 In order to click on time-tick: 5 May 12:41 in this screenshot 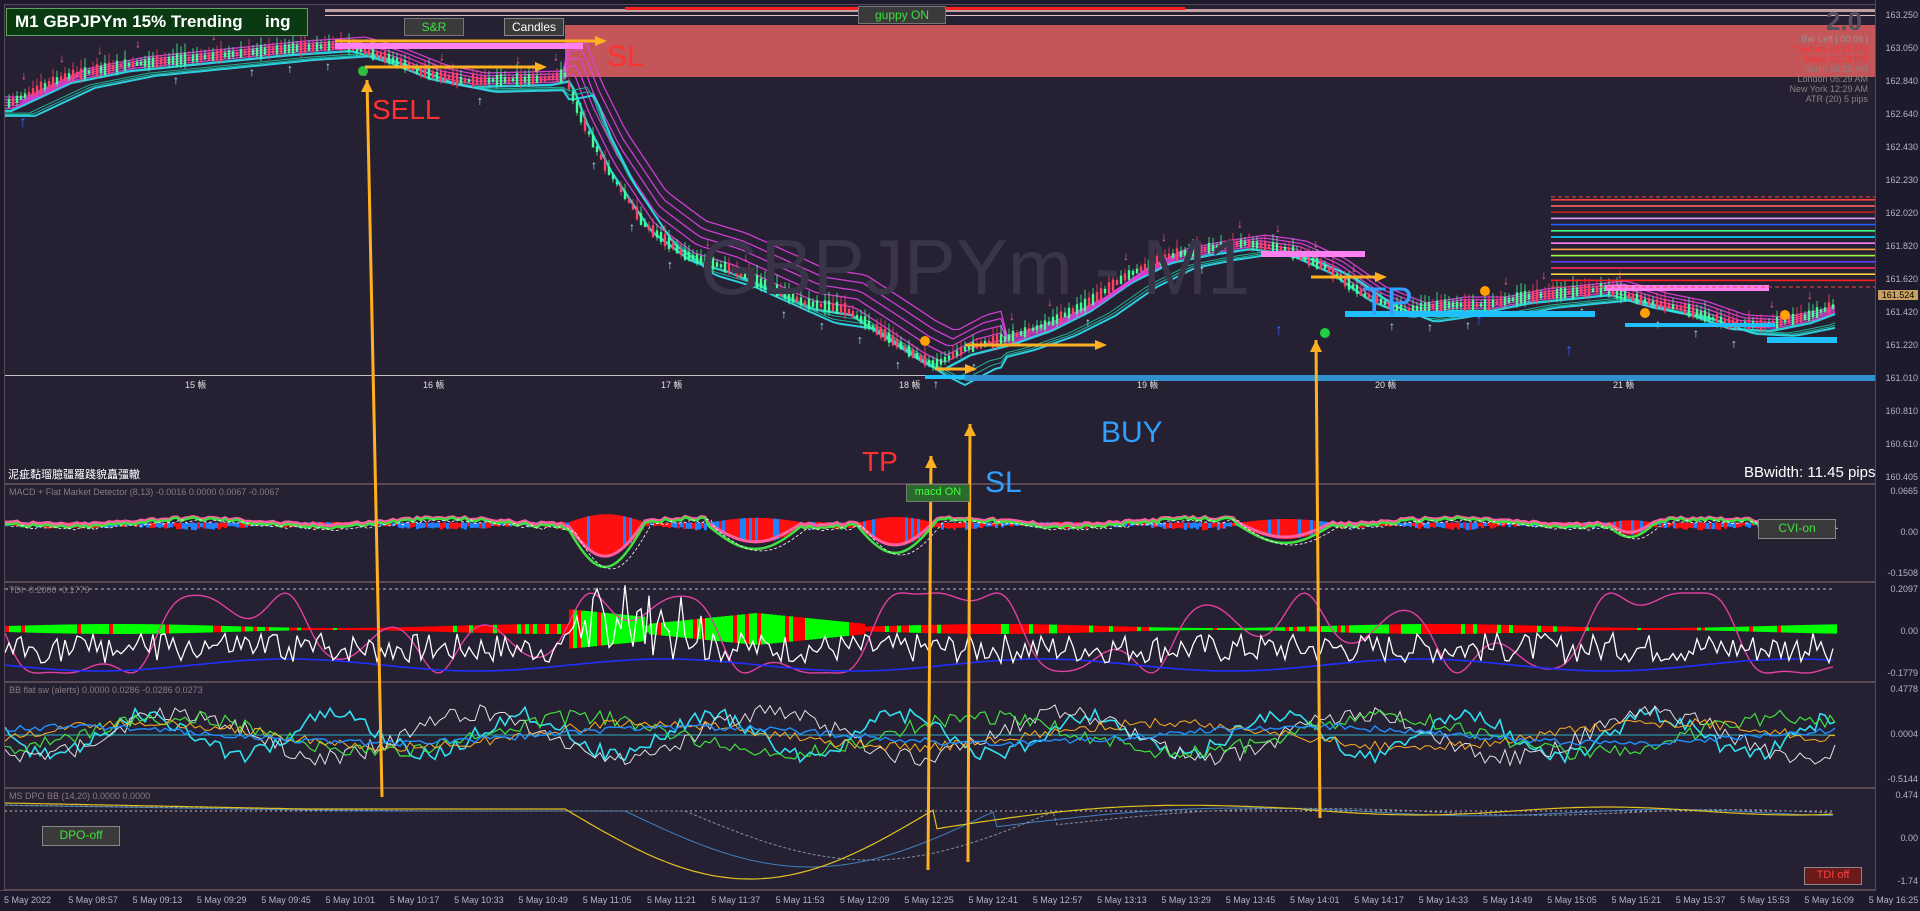, I will do `click(993, 900)`.